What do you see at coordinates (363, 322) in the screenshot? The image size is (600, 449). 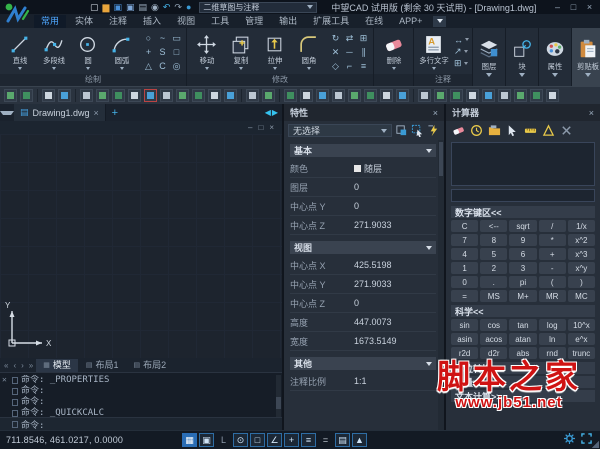 I see `property-row: 高度 447.0073` at bounding box center [363, 322].